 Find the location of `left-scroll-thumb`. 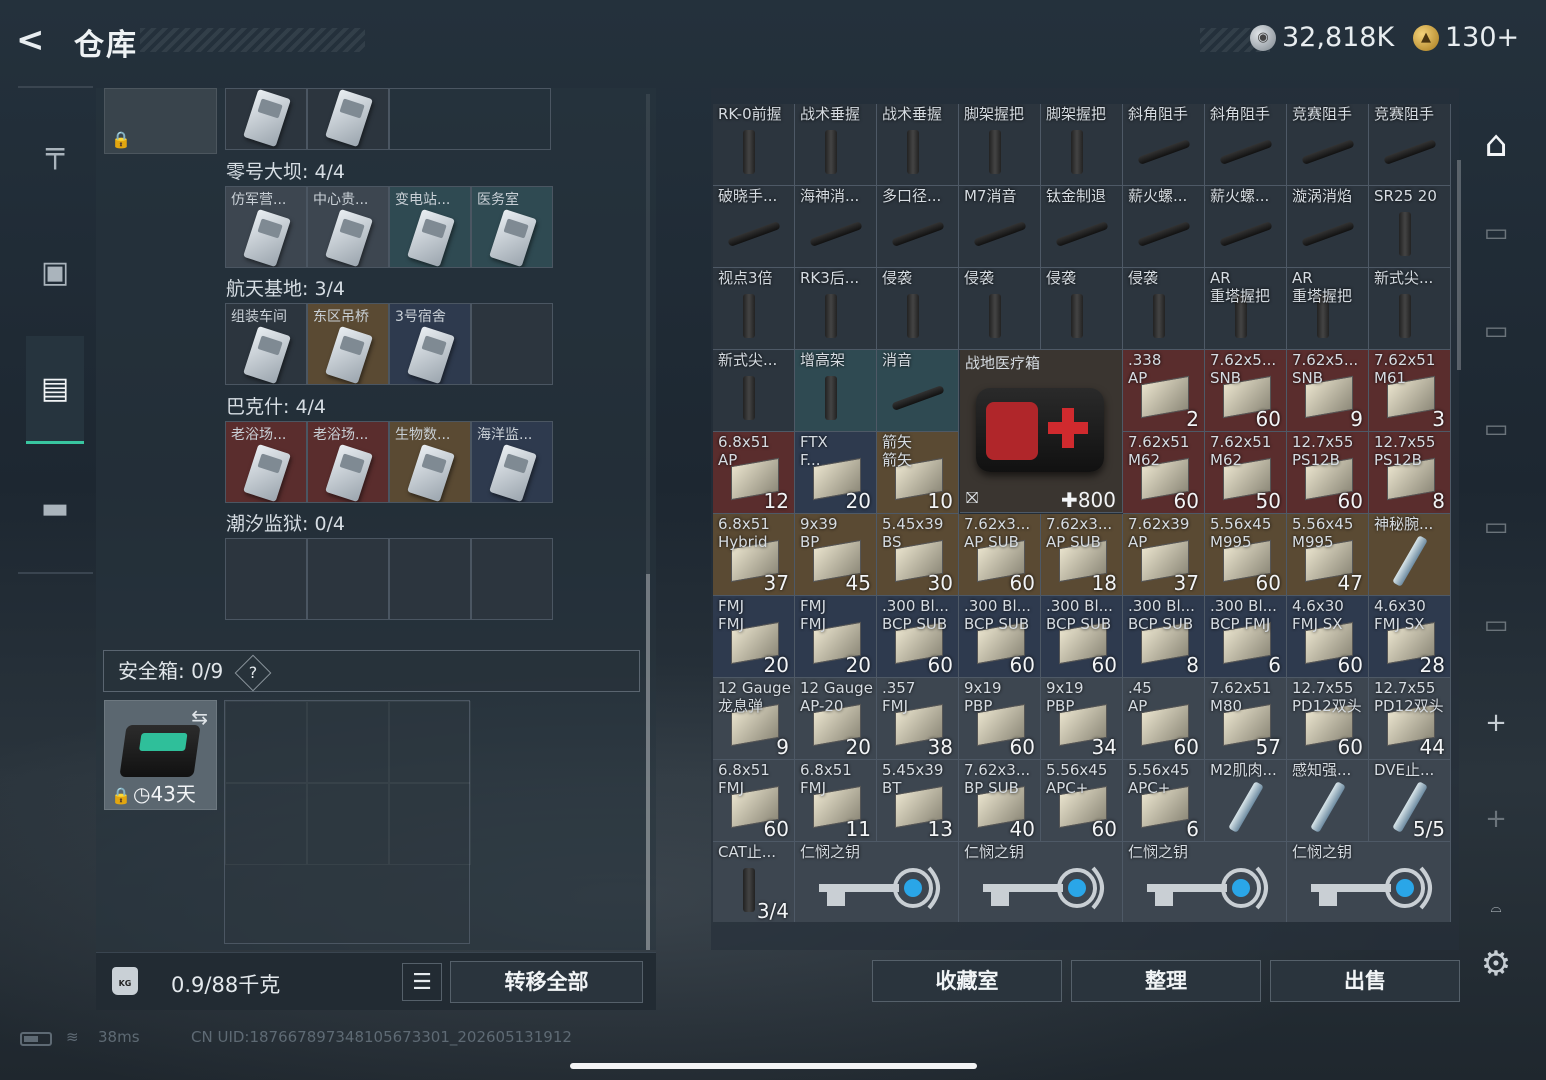

left-scroll-thumb is located at coordinates (648, 762).